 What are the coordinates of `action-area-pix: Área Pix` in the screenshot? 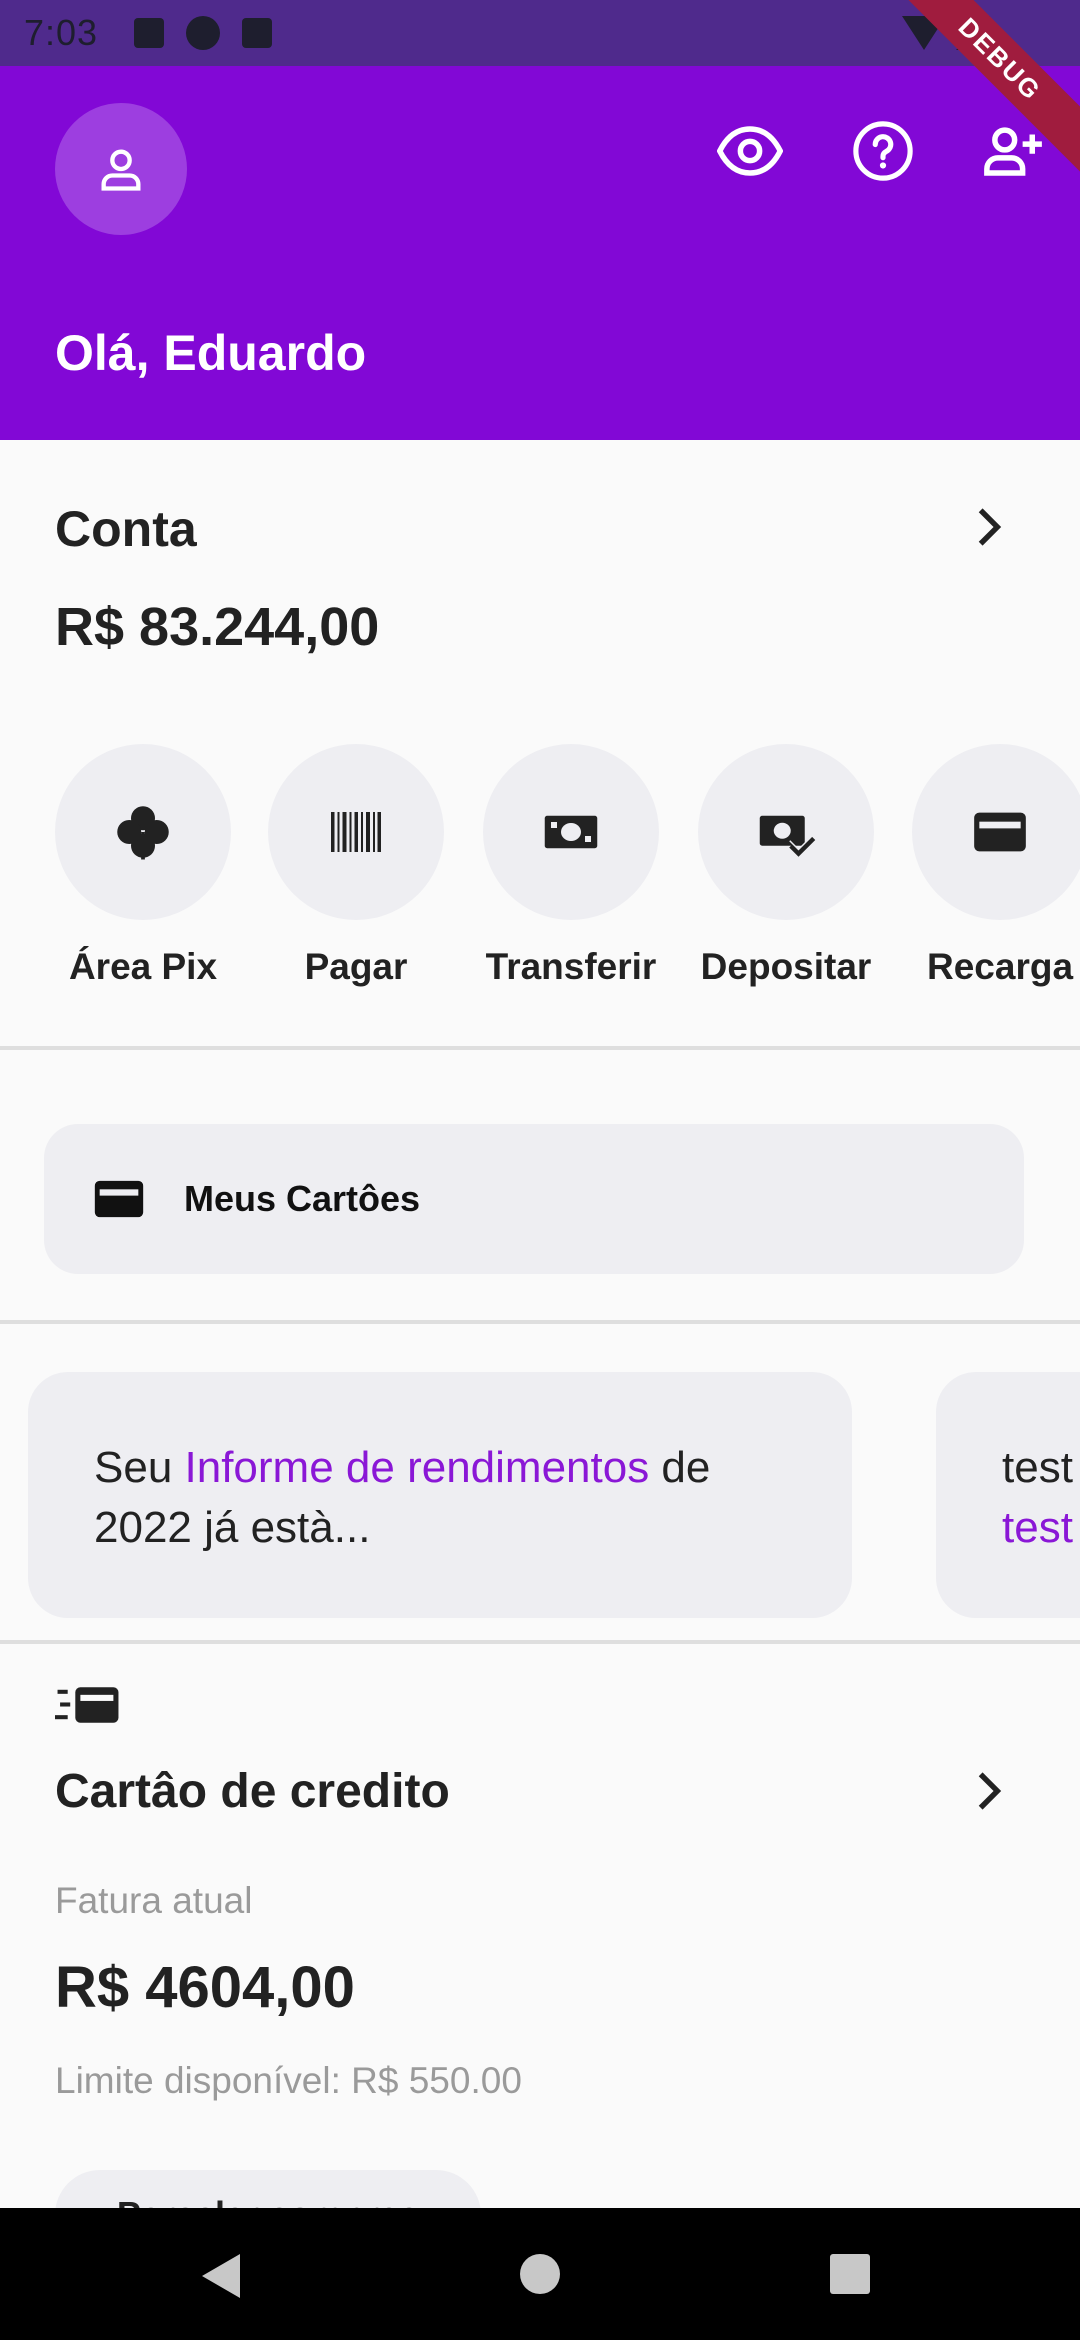 It's located at (143, 866).